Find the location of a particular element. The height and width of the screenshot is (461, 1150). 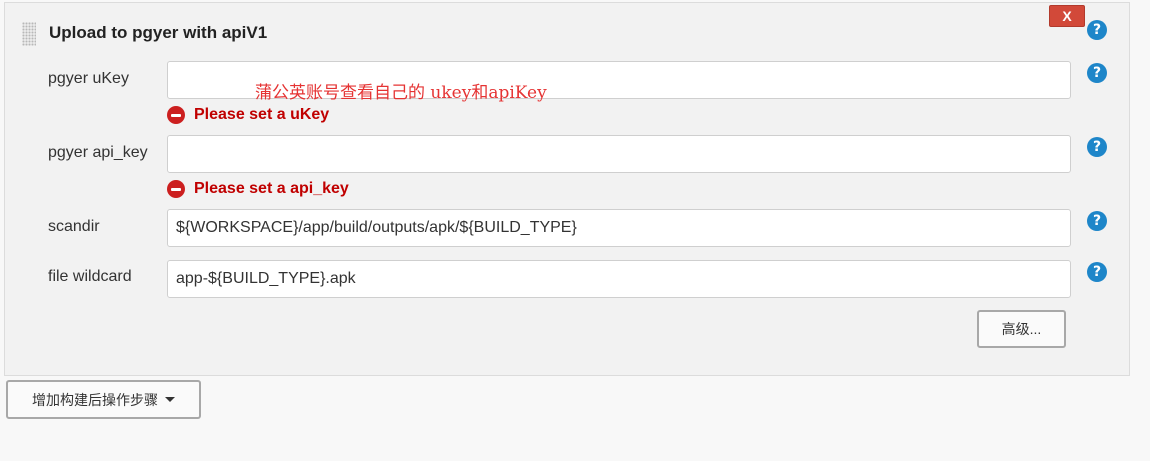

ukey-label: pgyer uKey is located at coordinates (88, 78).